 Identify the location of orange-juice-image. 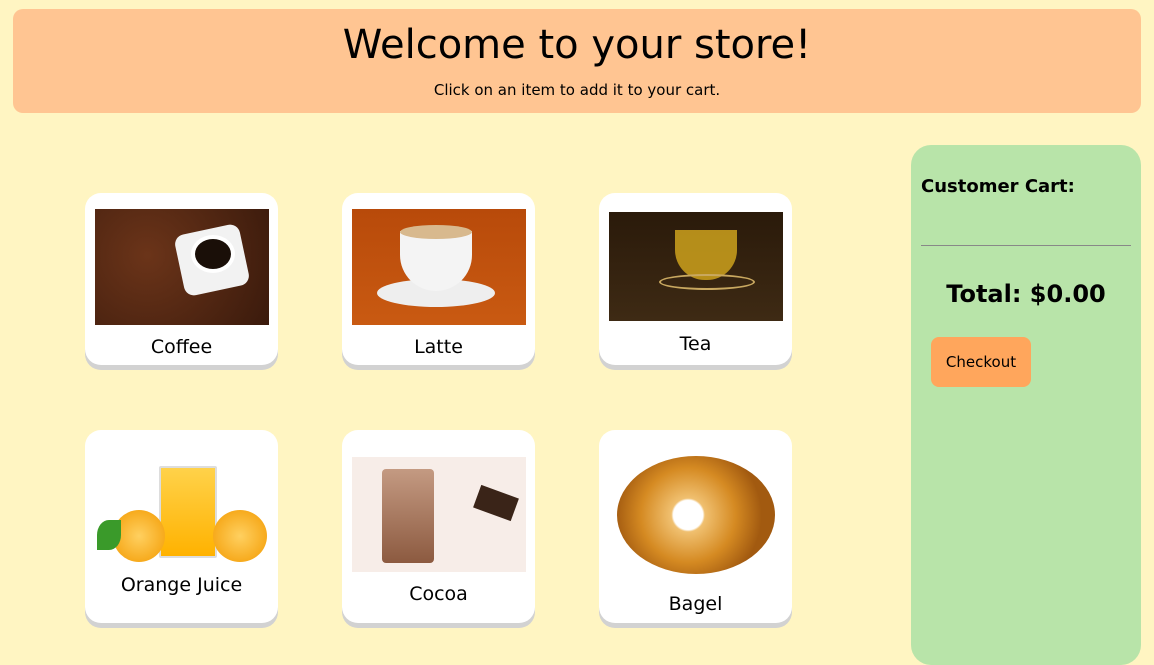
(182, 512).